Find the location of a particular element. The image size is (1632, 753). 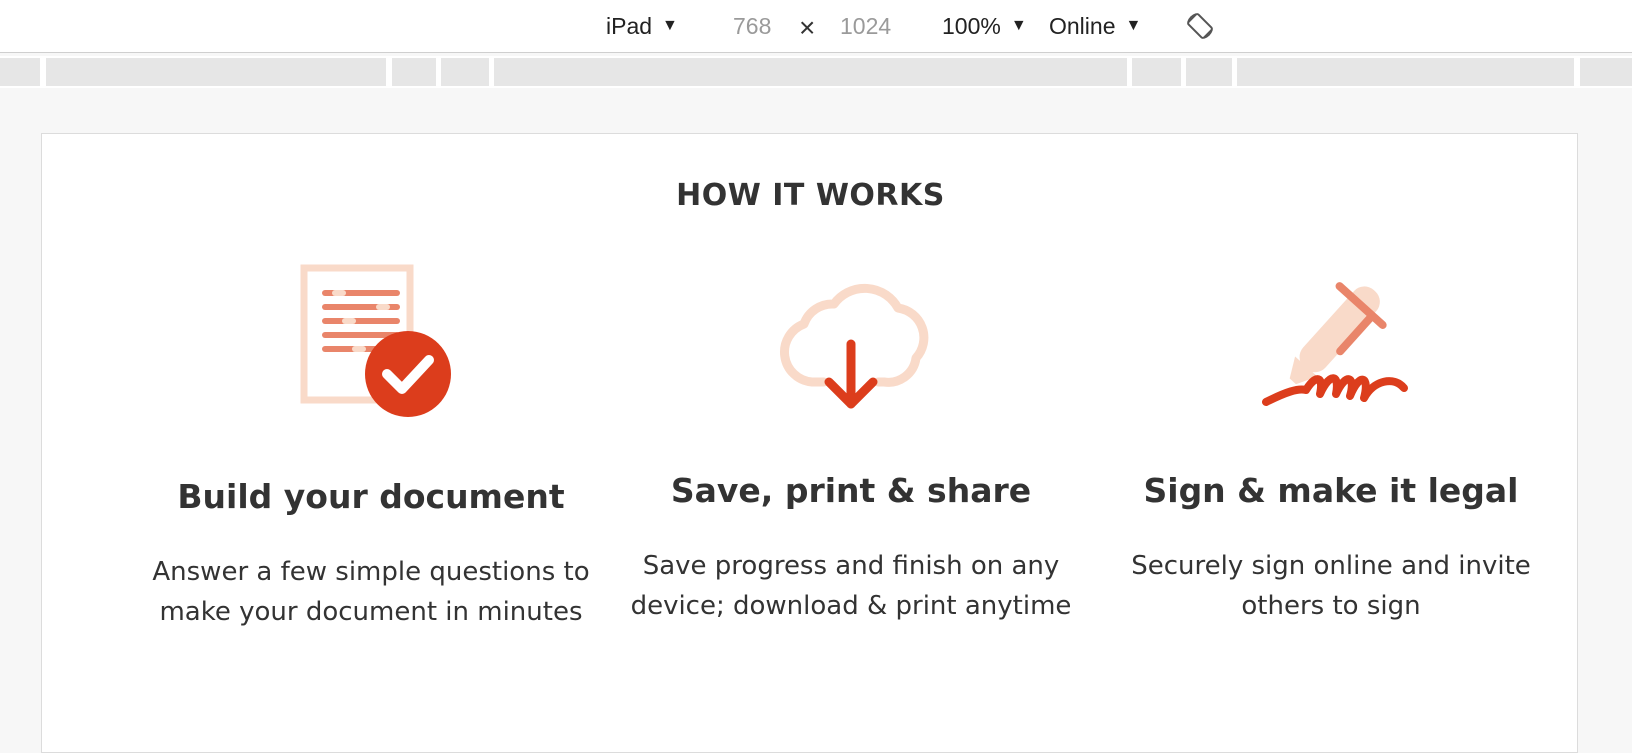

step-description-line: make your document in minutes is located at coordinates (371, 612).